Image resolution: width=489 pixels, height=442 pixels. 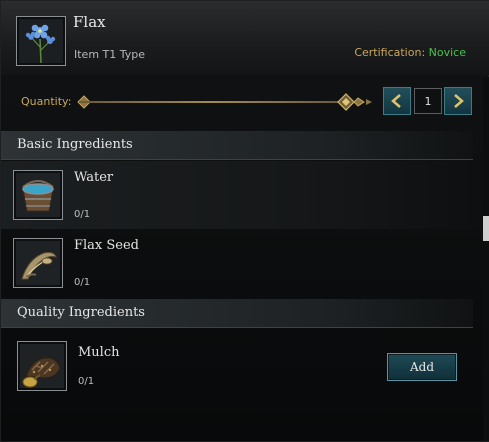 I want to click on mulch-icon, so click(x=42, y=366).